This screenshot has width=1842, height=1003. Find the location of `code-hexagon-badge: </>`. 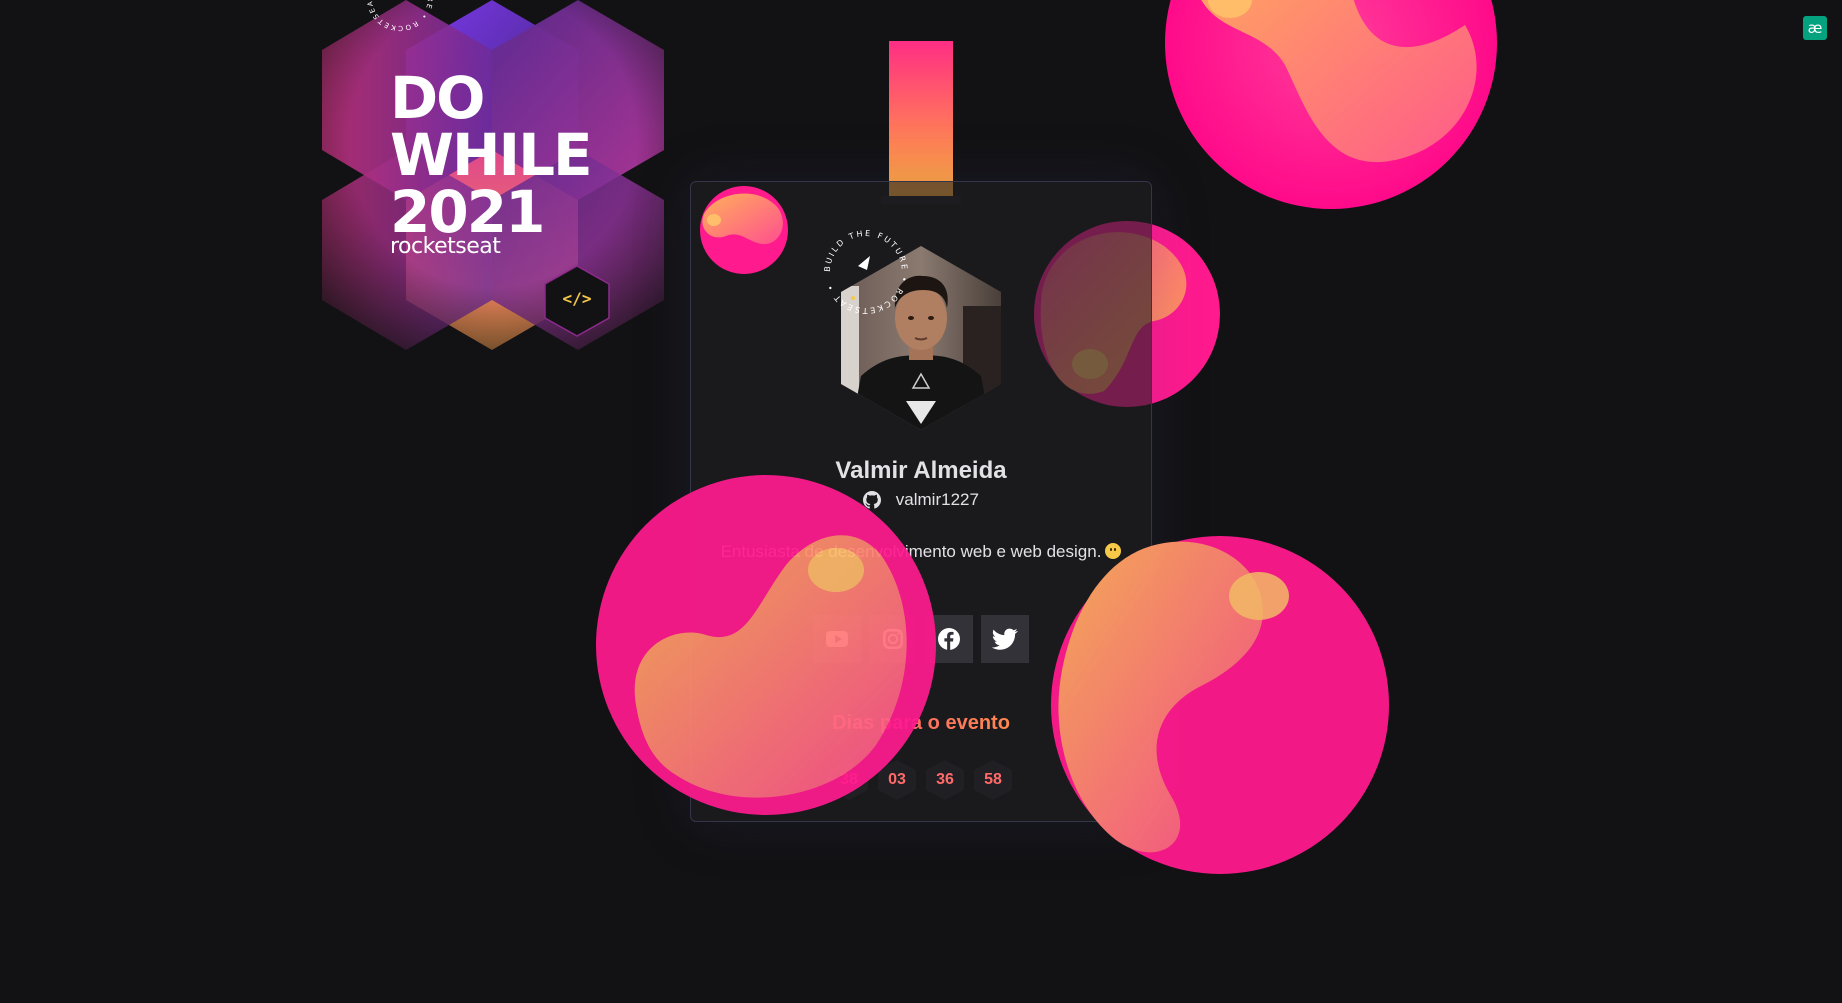

code-hexagon-badge: </> is located at coordinates (577, 301).